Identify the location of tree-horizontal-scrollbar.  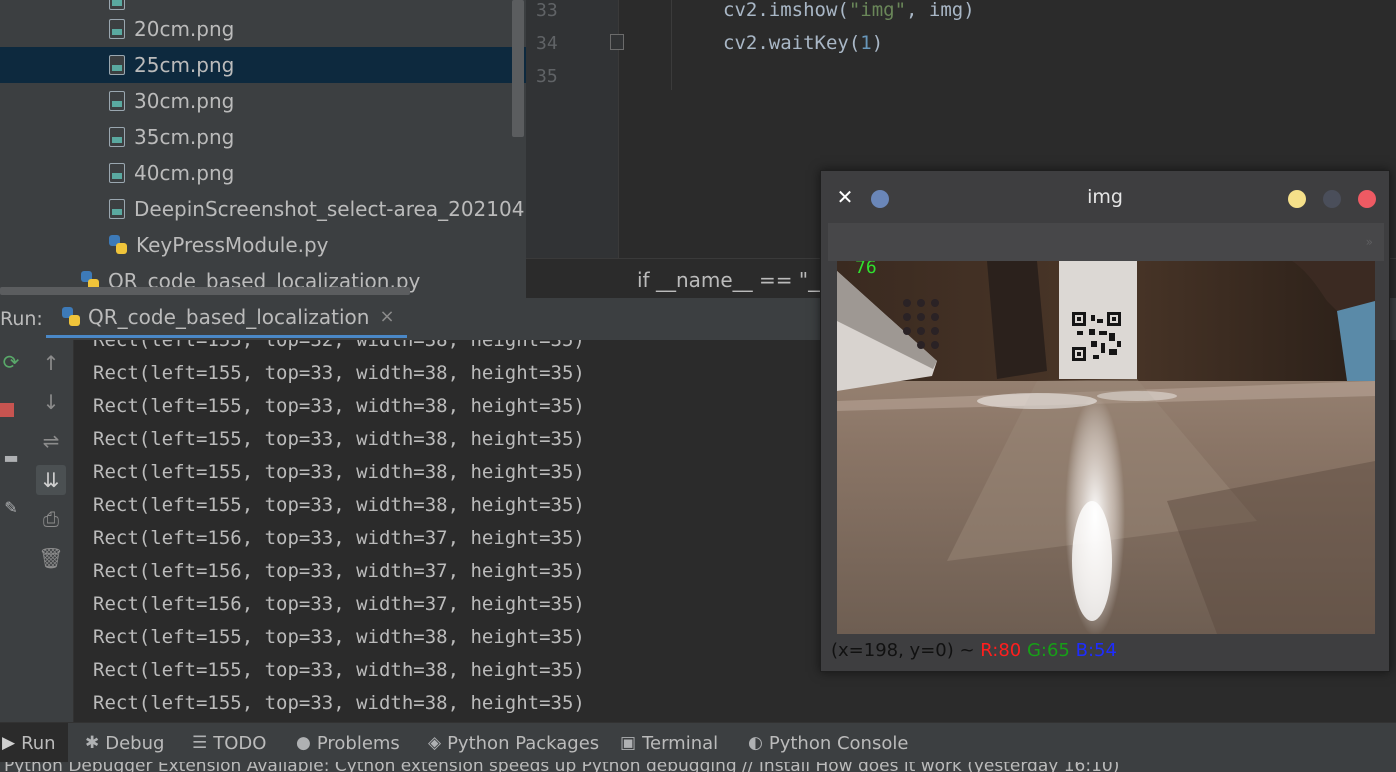
(205, 291).